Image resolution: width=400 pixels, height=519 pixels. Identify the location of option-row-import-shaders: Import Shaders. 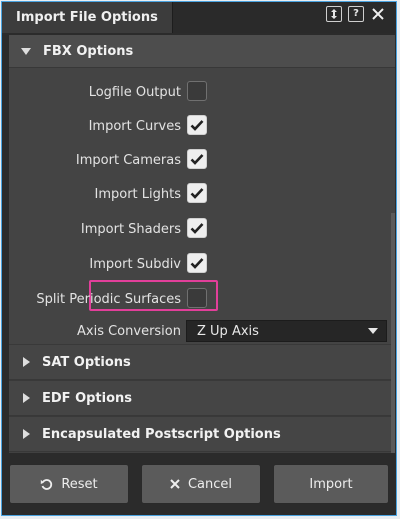
(195, 230).